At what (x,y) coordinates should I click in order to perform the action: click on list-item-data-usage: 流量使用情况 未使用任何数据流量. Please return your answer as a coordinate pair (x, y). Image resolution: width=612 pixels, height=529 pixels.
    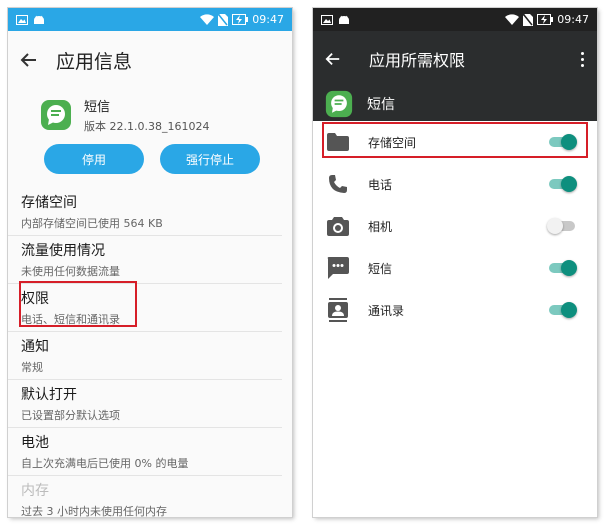
    Looking at the image, I should click on (145, 260).